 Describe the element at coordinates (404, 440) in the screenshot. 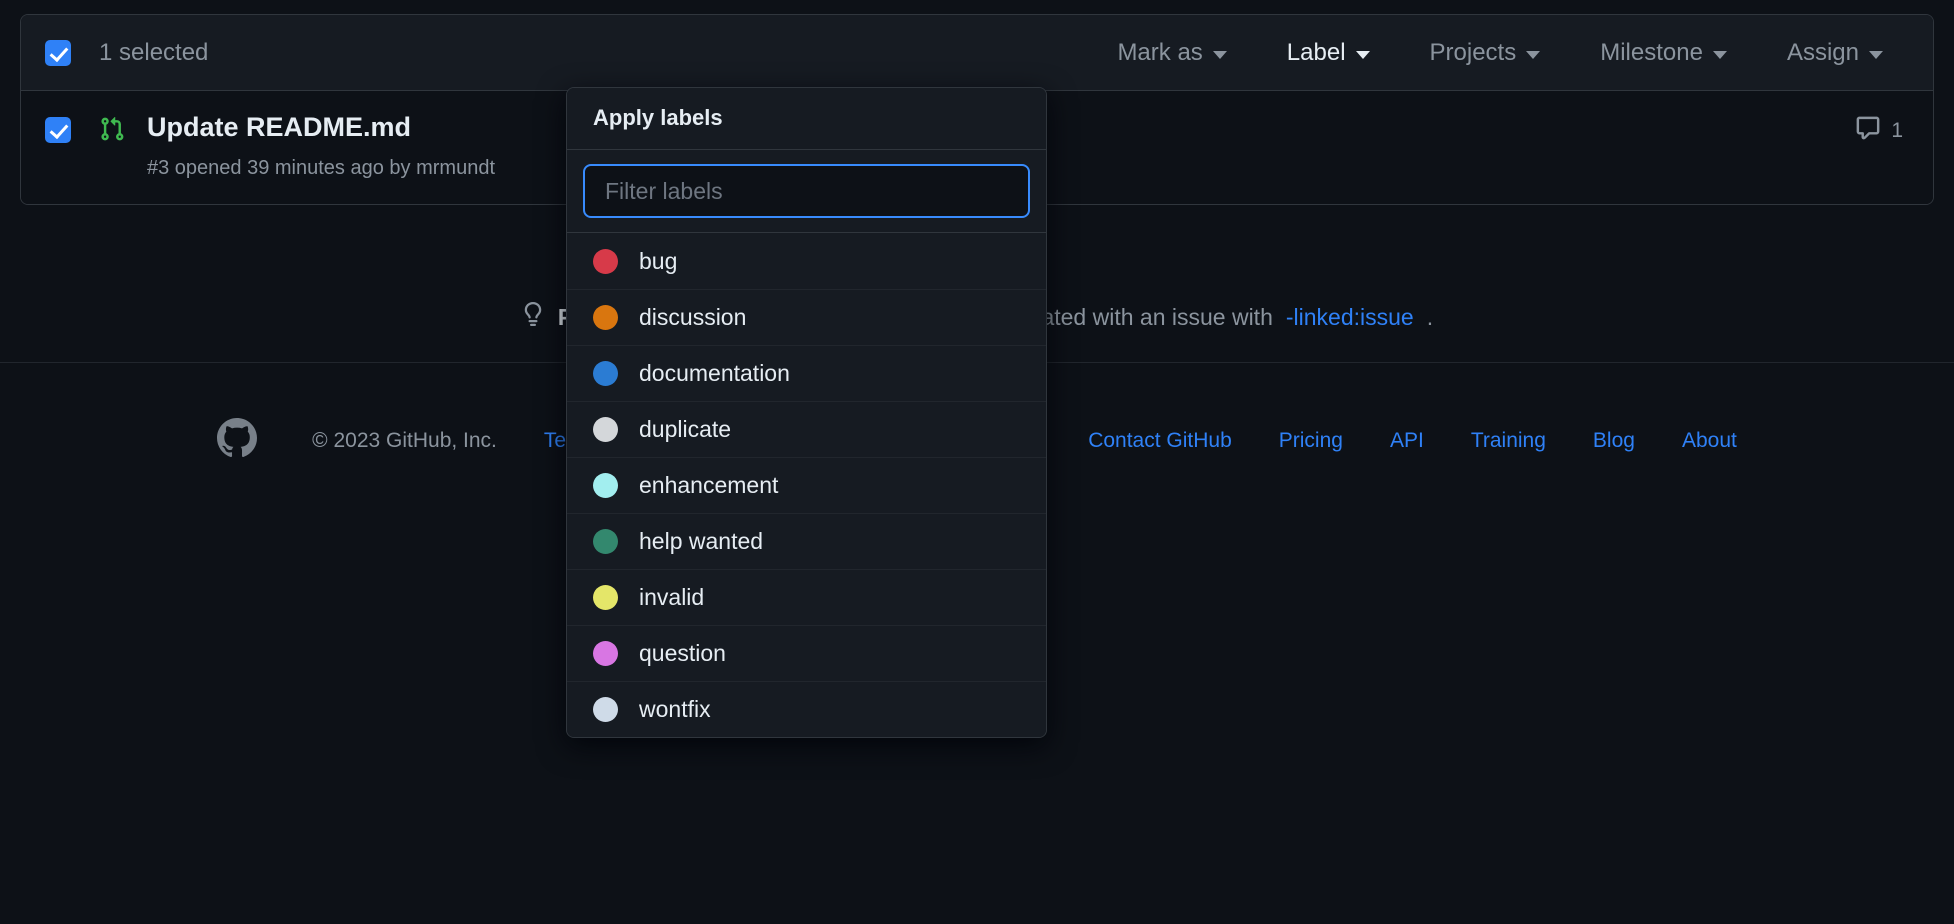

I see `footer-copyright: © 2023 GitHub, Inc.` at that location.